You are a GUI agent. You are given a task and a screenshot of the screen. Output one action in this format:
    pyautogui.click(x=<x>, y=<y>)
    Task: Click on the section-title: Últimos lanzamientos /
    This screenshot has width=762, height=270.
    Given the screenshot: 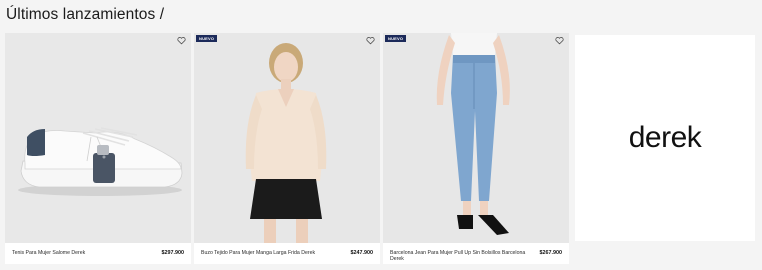 What is the action you would take?
    pyautogui.click(x=85, y=14)
    